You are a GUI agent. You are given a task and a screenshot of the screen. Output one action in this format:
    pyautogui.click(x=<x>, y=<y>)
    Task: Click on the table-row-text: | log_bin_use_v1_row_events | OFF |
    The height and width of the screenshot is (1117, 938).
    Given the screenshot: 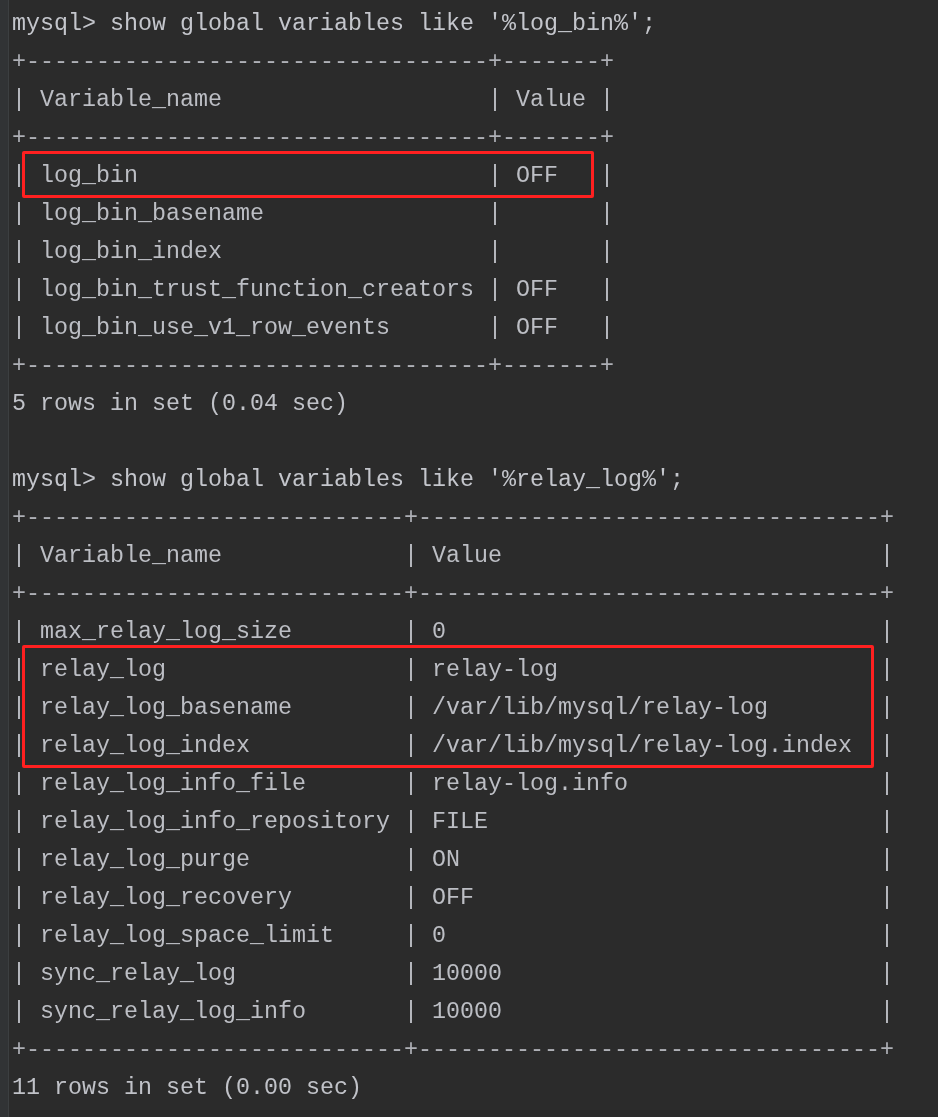 What is the action you would take?
    pyautogui.click(x=313, y=328)
    